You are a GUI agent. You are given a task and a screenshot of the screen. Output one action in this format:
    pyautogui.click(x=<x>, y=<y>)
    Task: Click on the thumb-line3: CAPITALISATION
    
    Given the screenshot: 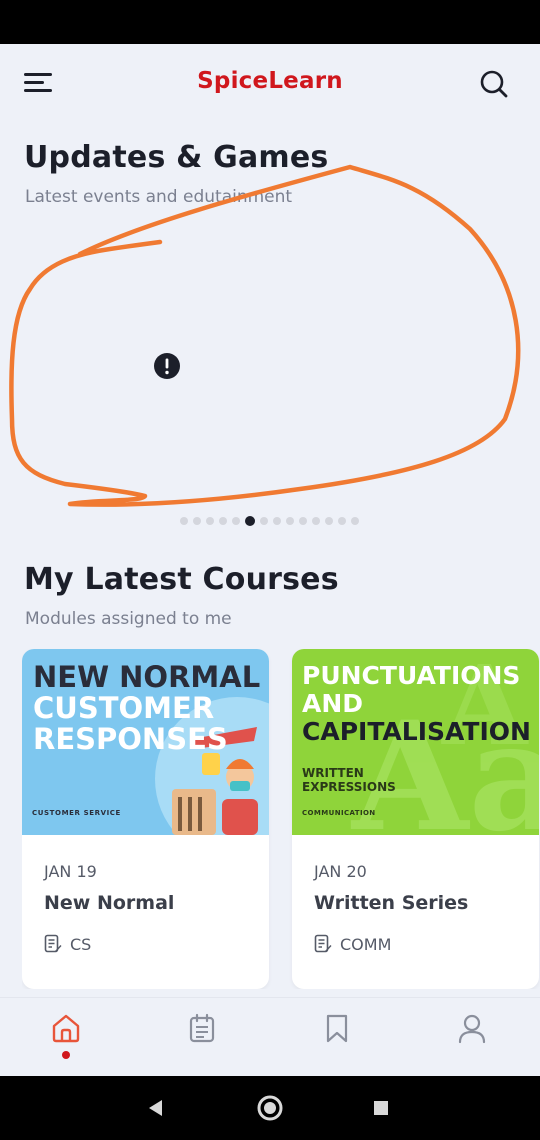 What is the action you would take?
    pyautogui.click(x=416, y=731)
    